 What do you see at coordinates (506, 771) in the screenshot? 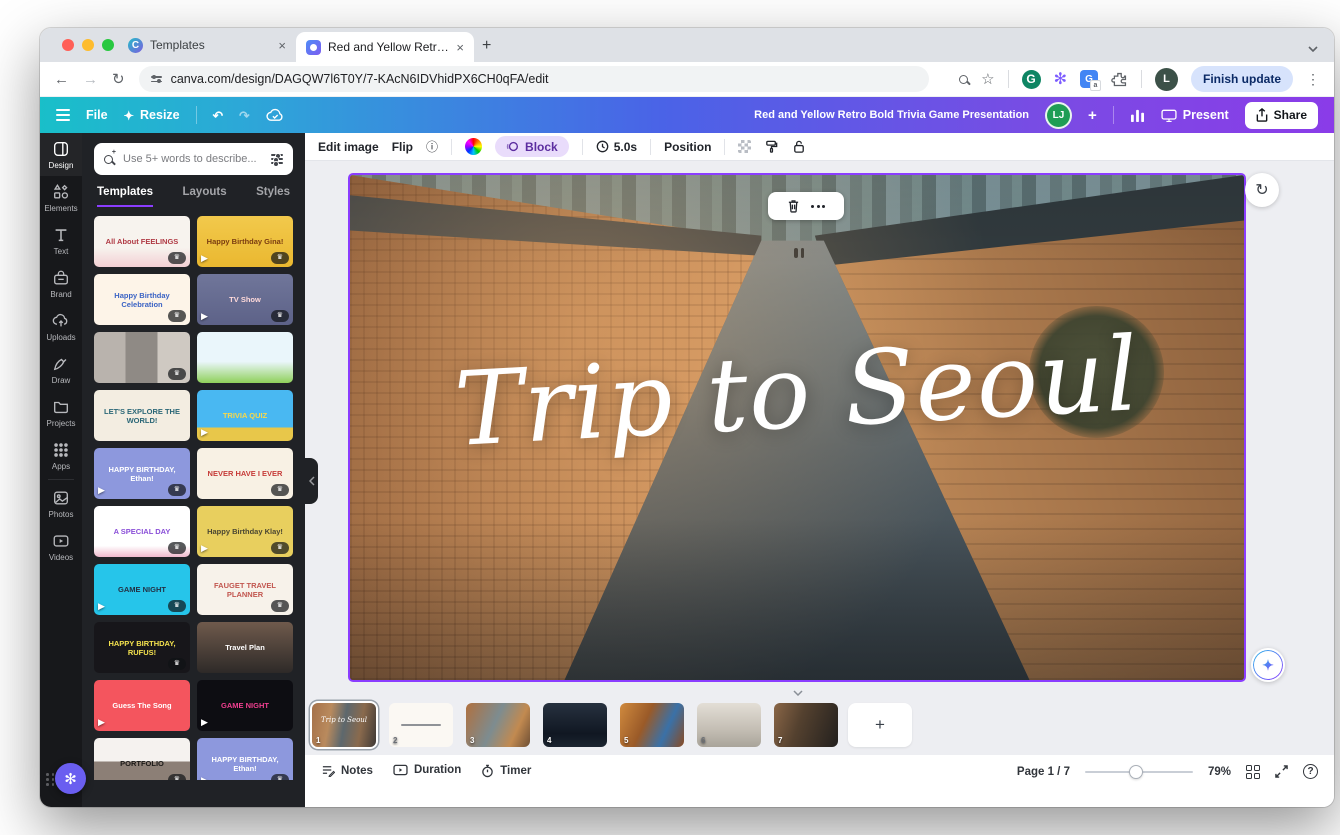
I see `timer-button: Timer` at bounding box center [506, 771].